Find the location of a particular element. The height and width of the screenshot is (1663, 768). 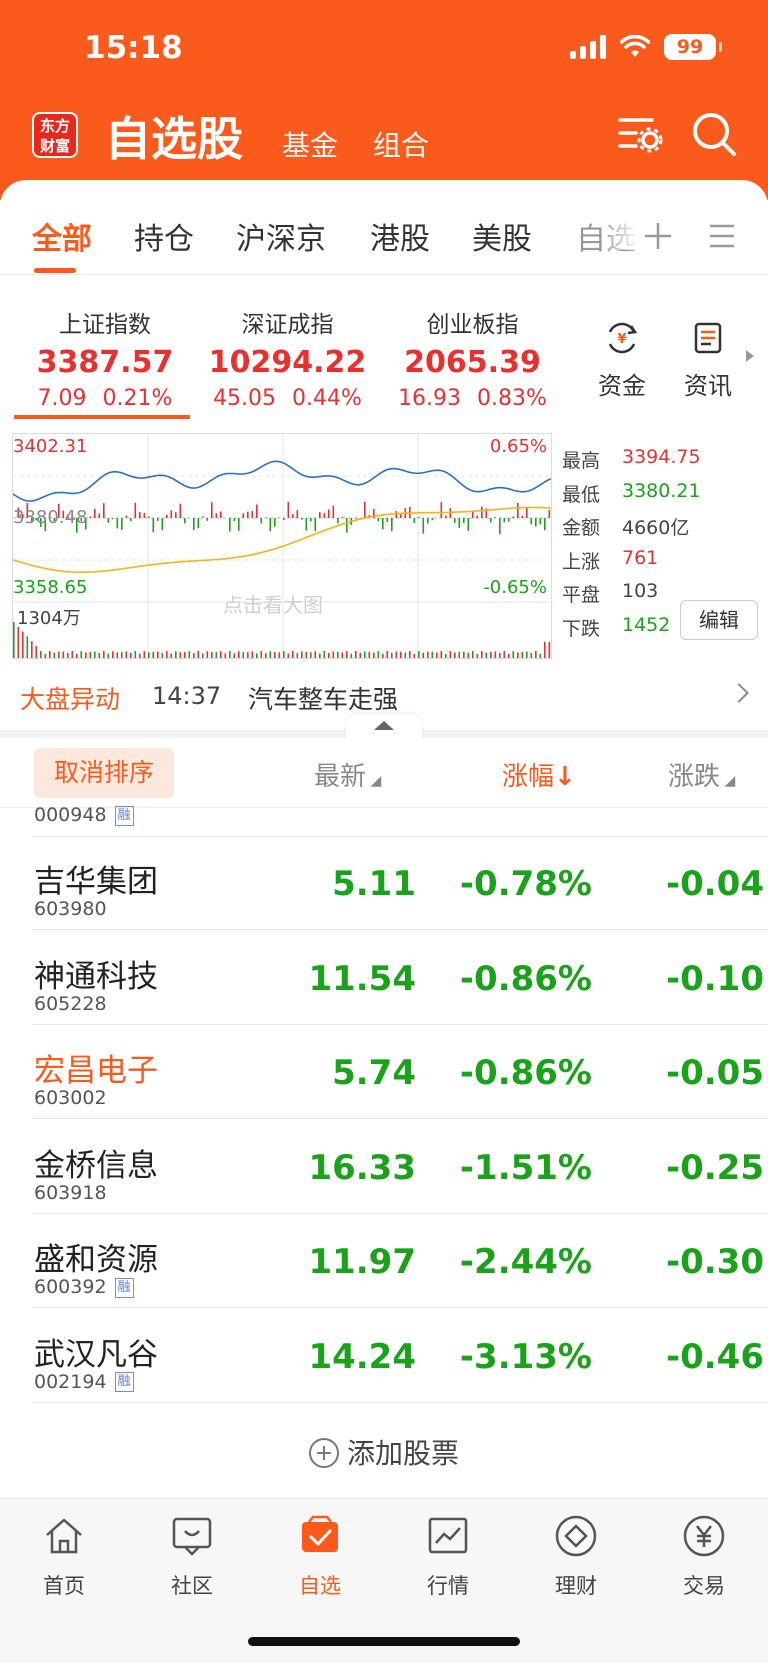

news-icon is located at coordinates (708, 338).